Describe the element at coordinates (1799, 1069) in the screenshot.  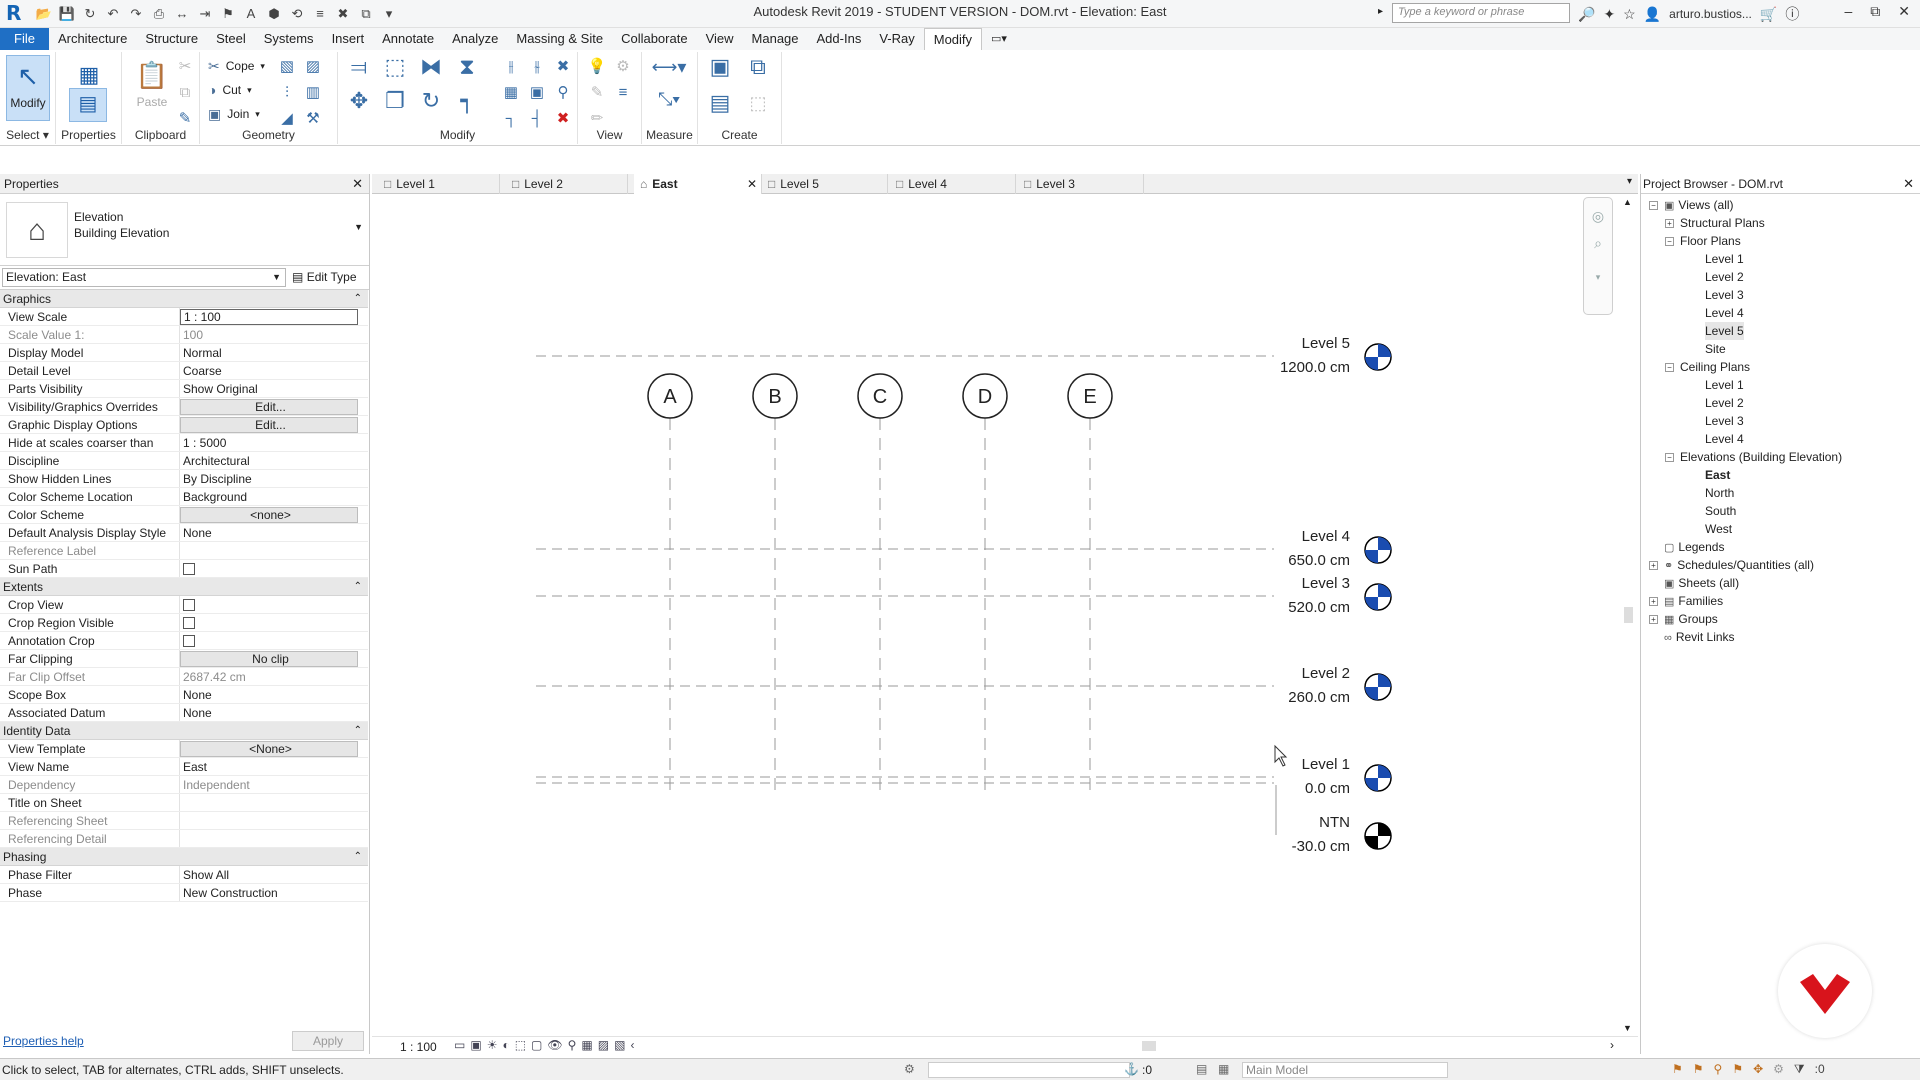
I see `filter-icon: ⧩` at that location.